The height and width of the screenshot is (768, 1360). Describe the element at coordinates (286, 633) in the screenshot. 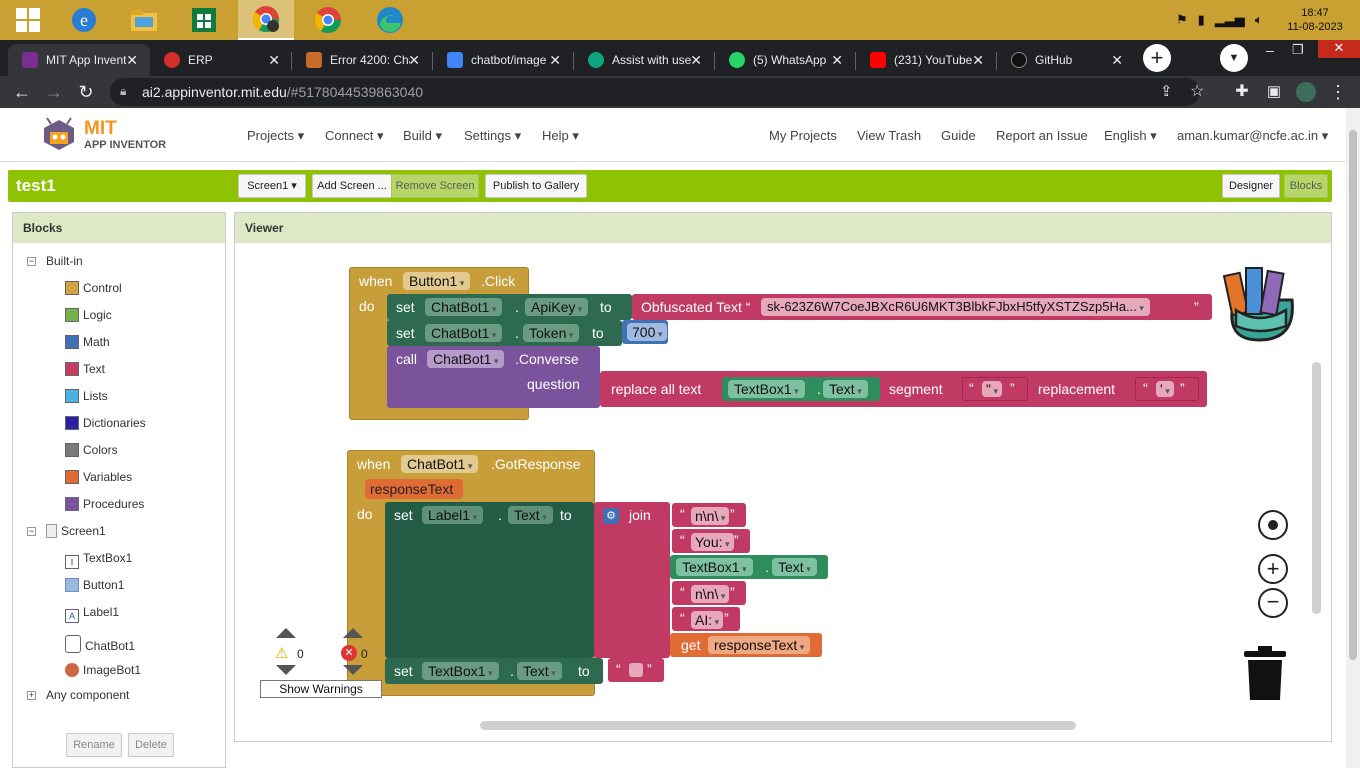

I see `warning-up-arrow-icon` at that location.